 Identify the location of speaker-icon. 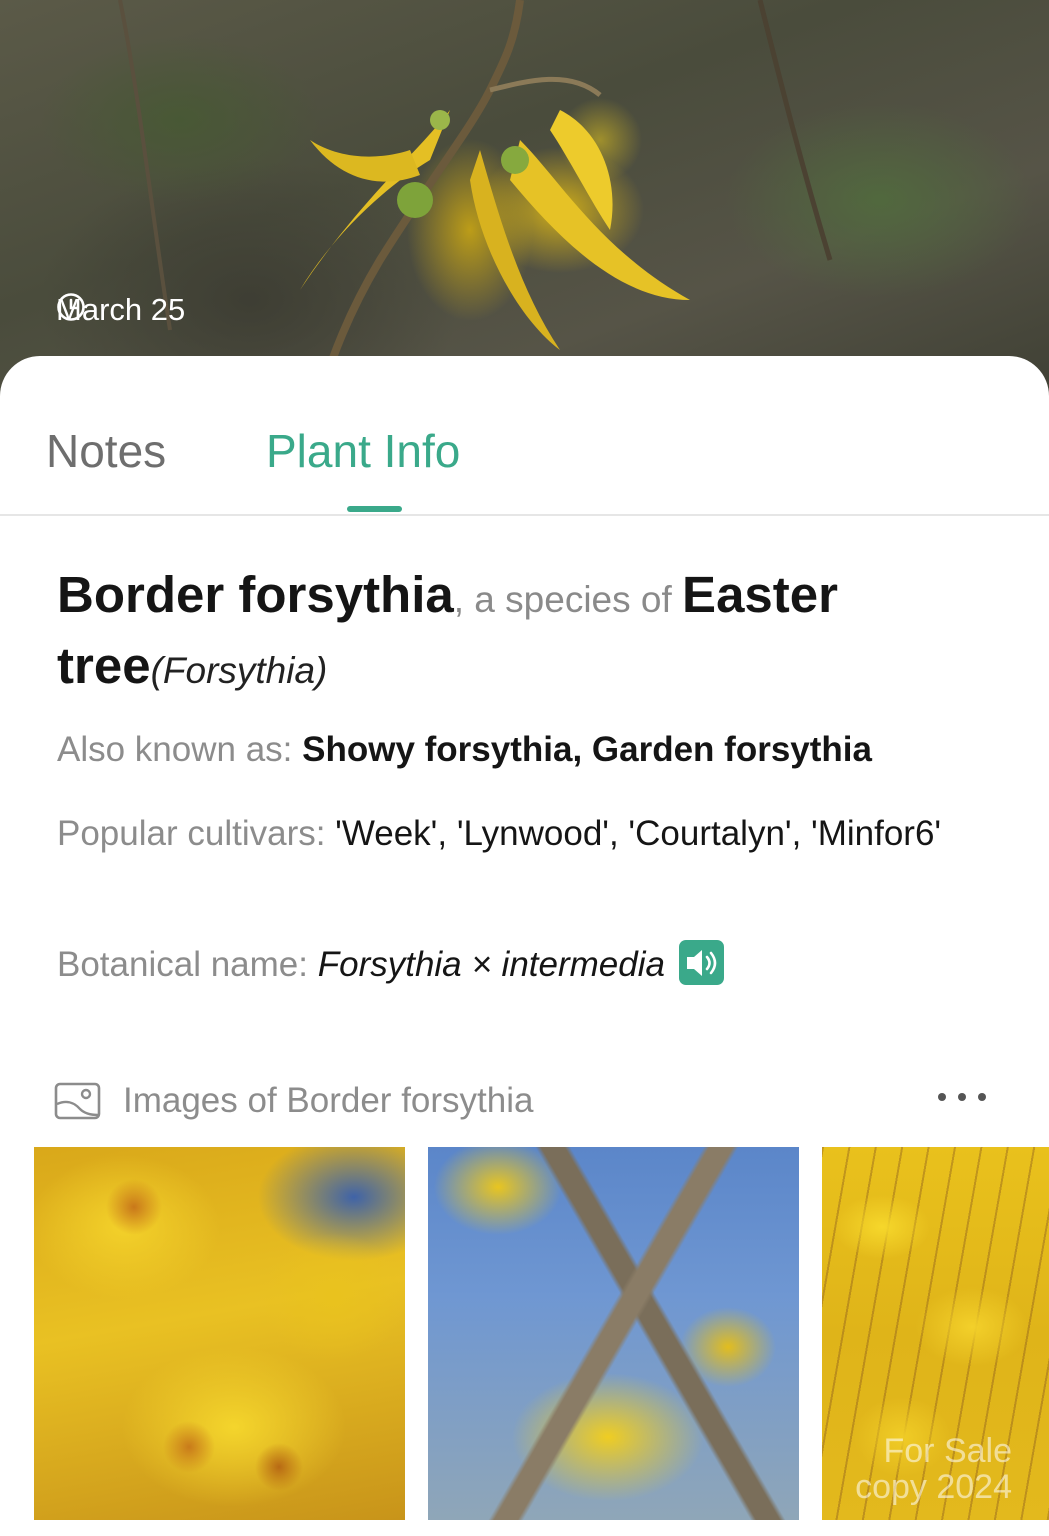
(701, 963).